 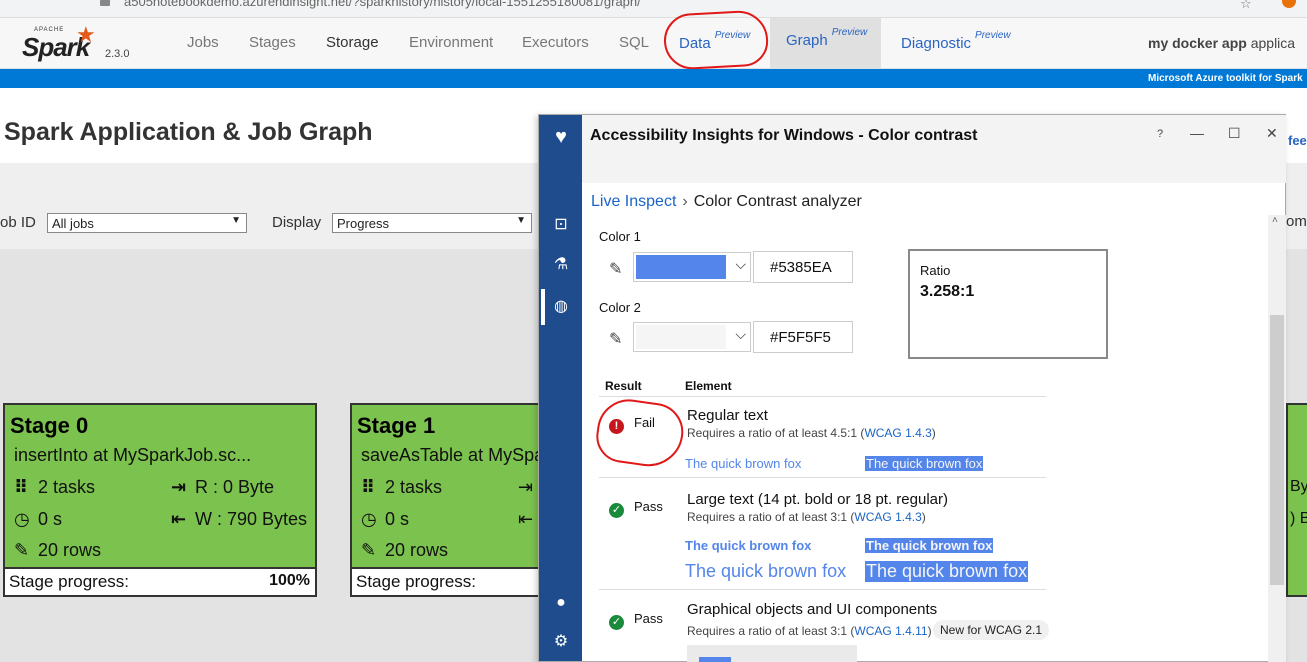 I want to click on stage-title: Stage 0, so click(x=49, y=425).